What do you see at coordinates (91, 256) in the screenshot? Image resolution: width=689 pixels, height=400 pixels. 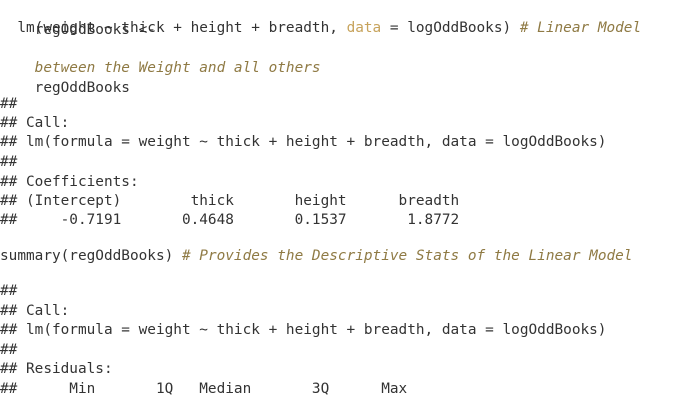 I see `code-text: summary(regOddBooks)` at bounding box center [91, 256].